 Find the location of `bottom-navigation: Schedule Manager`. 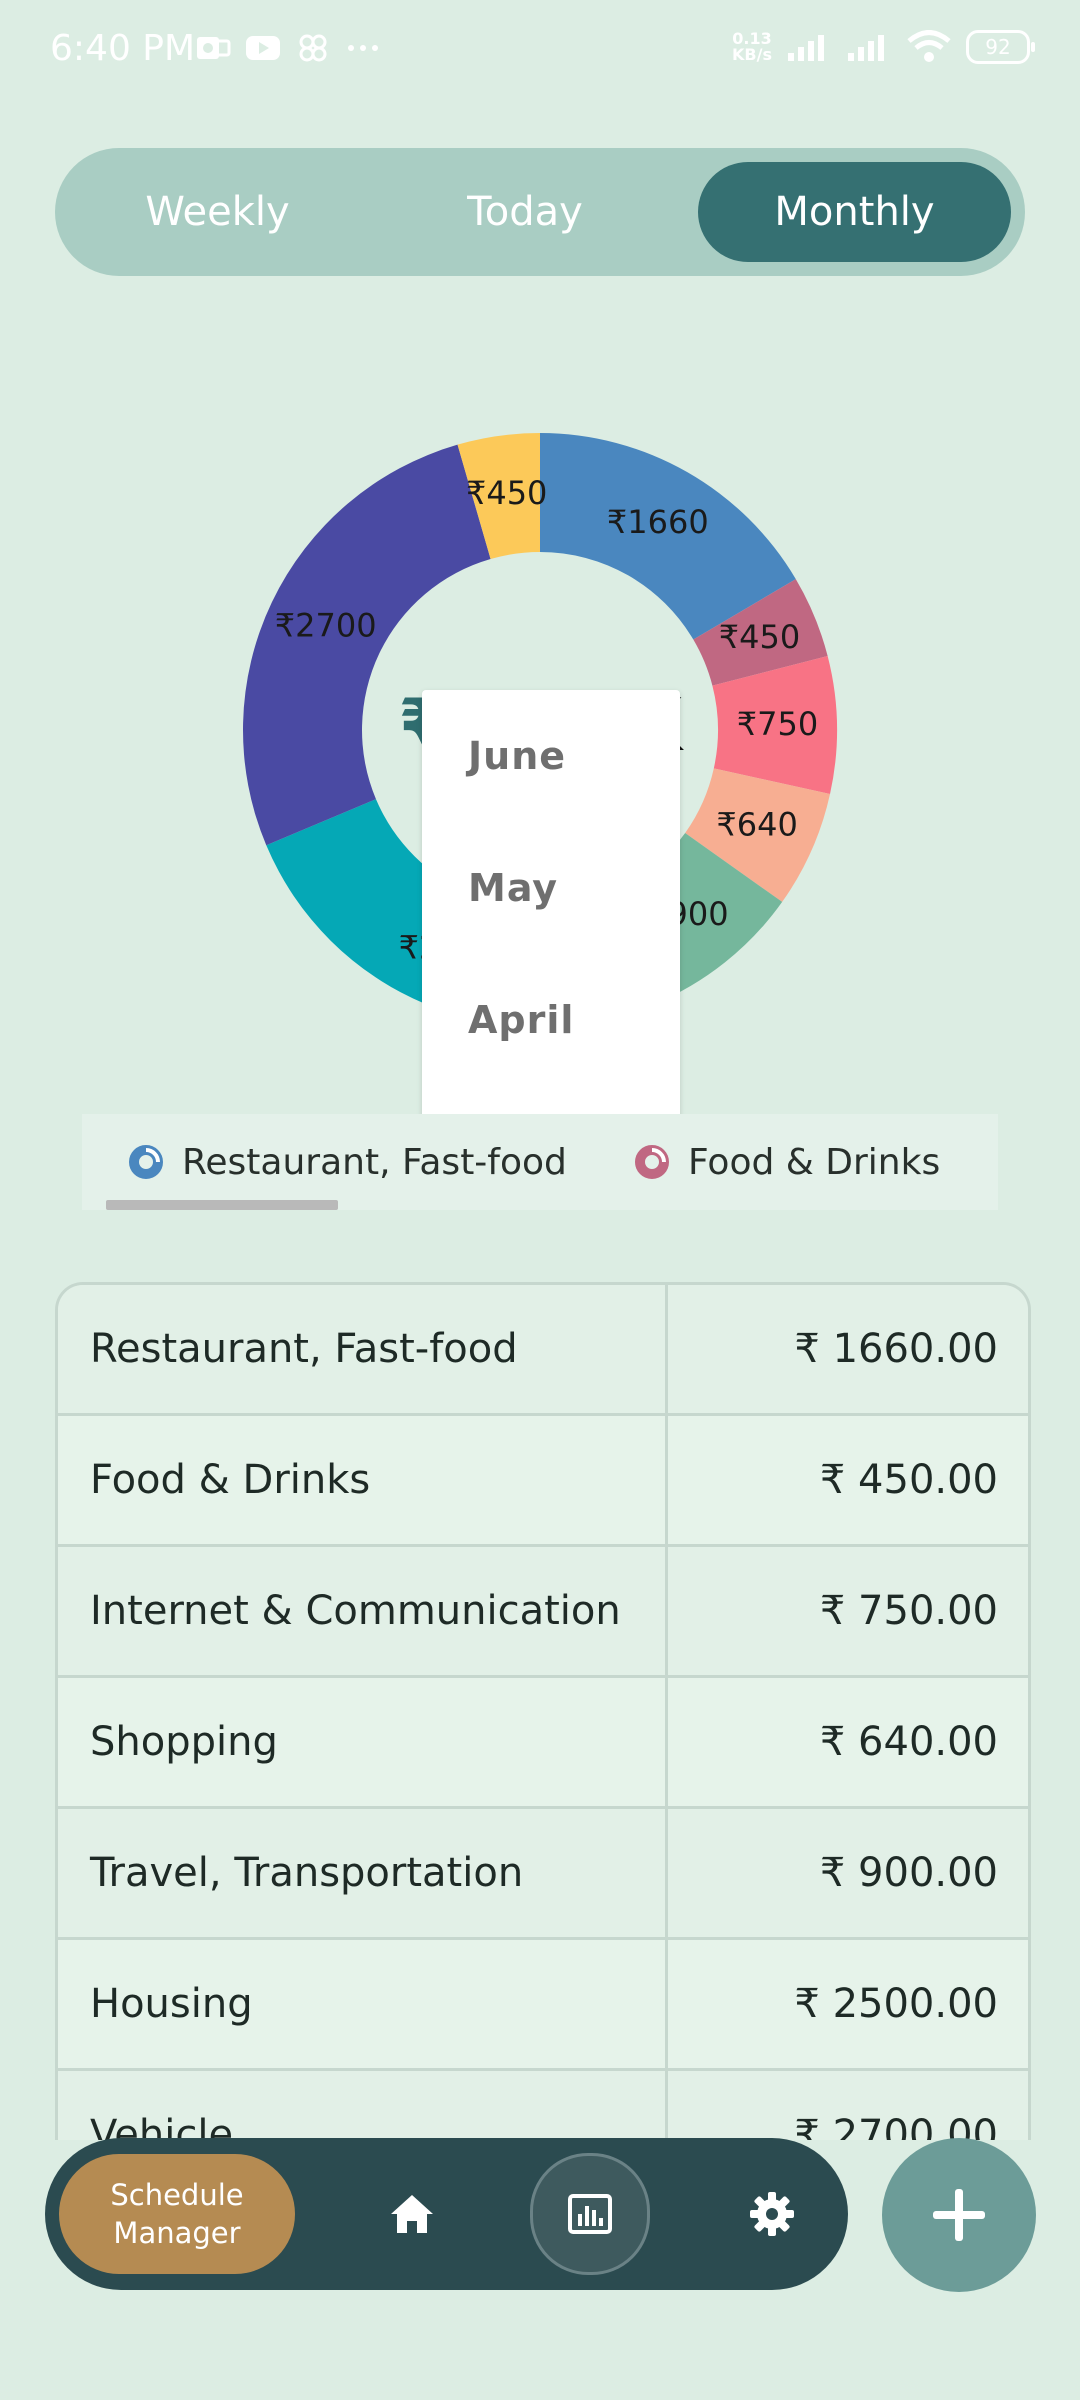

bottom-navigation: Schedule Manager is located at coordinates (446, 2214).